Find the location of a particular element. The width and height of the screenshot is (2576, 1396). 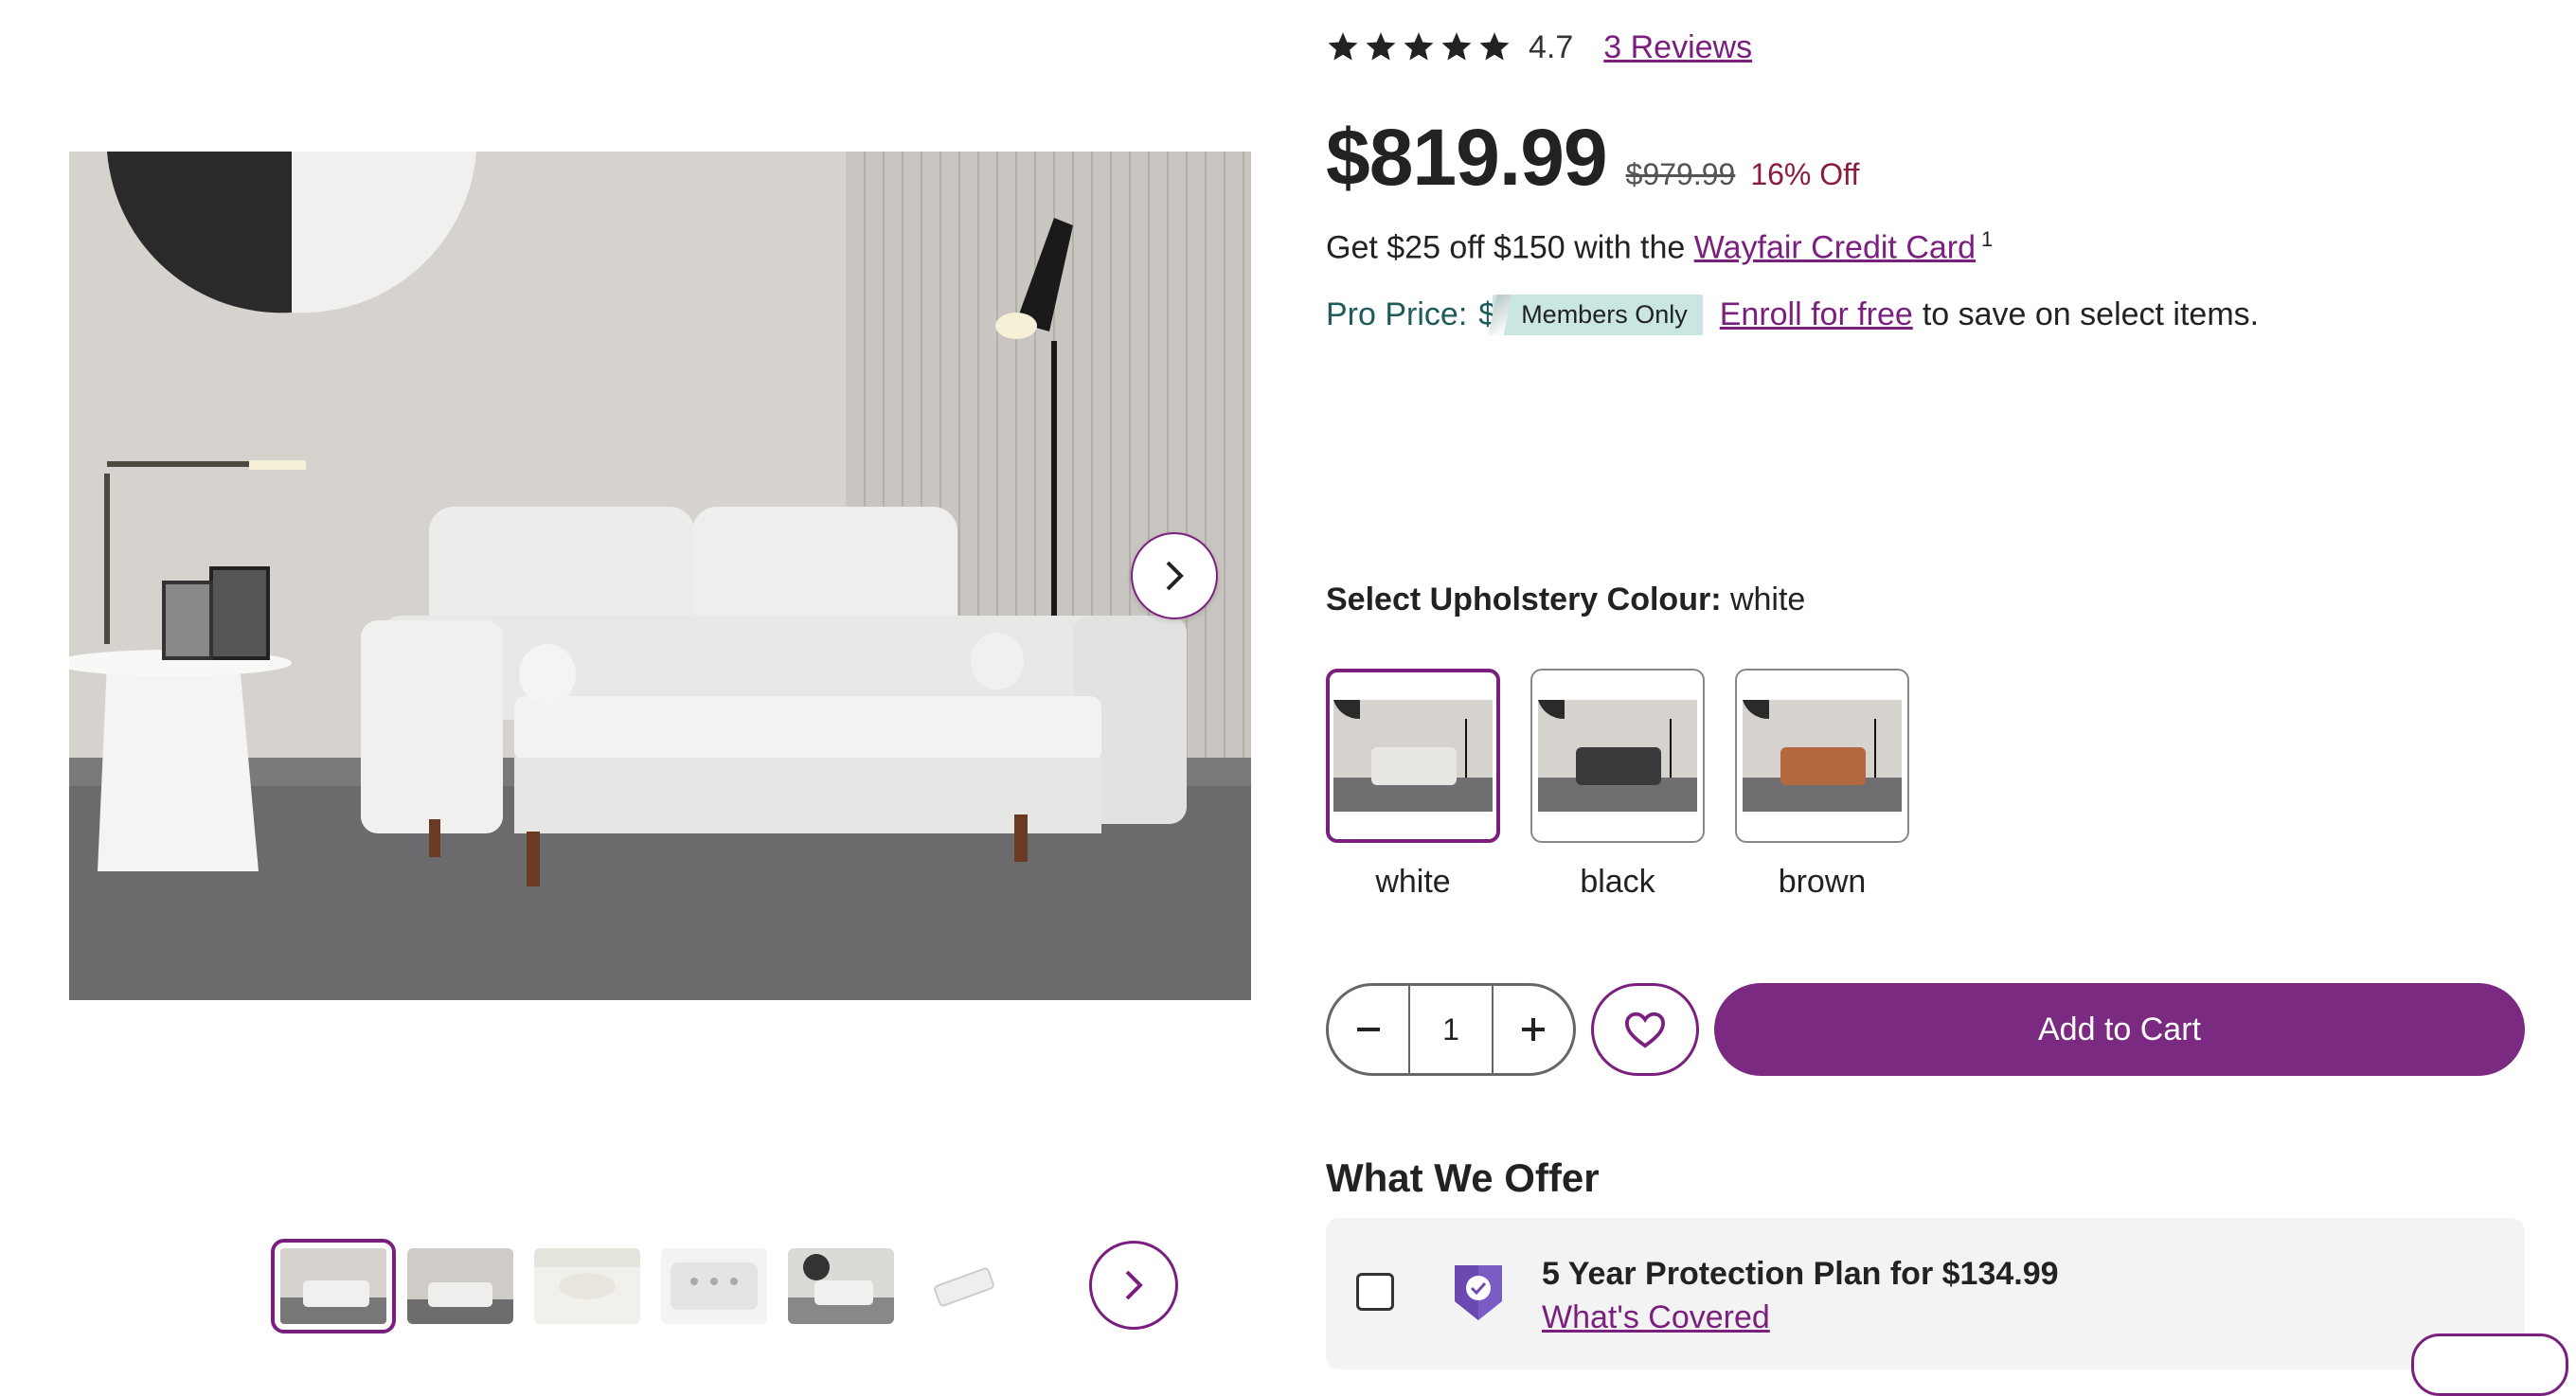

rating-row: 4.7 3 Reviews is located at coordinates (1539, 47).